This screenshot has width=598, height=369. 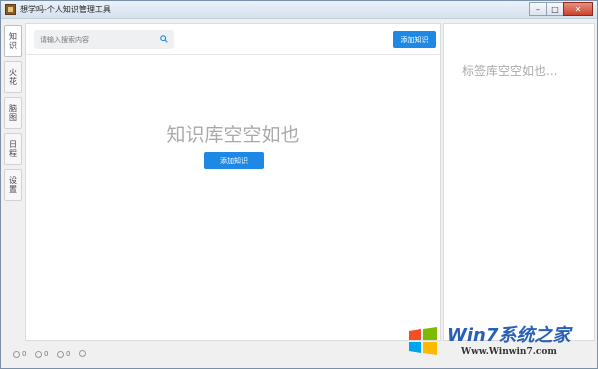 I want to click on tab-label: 设置, so click(x=13, y=185).